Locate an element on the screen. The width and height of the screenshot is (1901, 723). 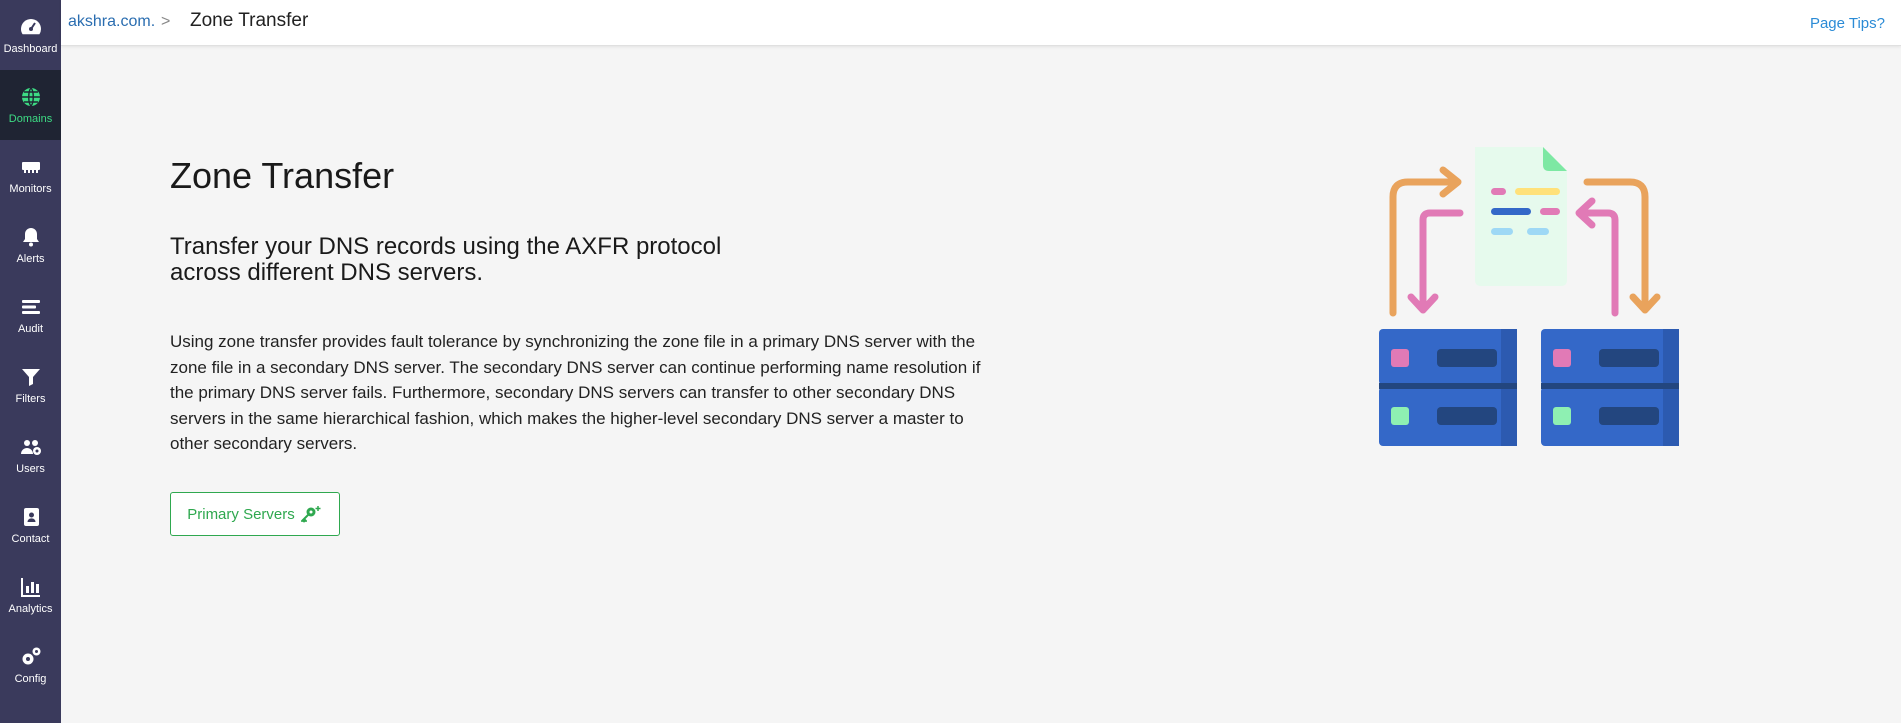
bell-icon is located at coordinates (30, 237).